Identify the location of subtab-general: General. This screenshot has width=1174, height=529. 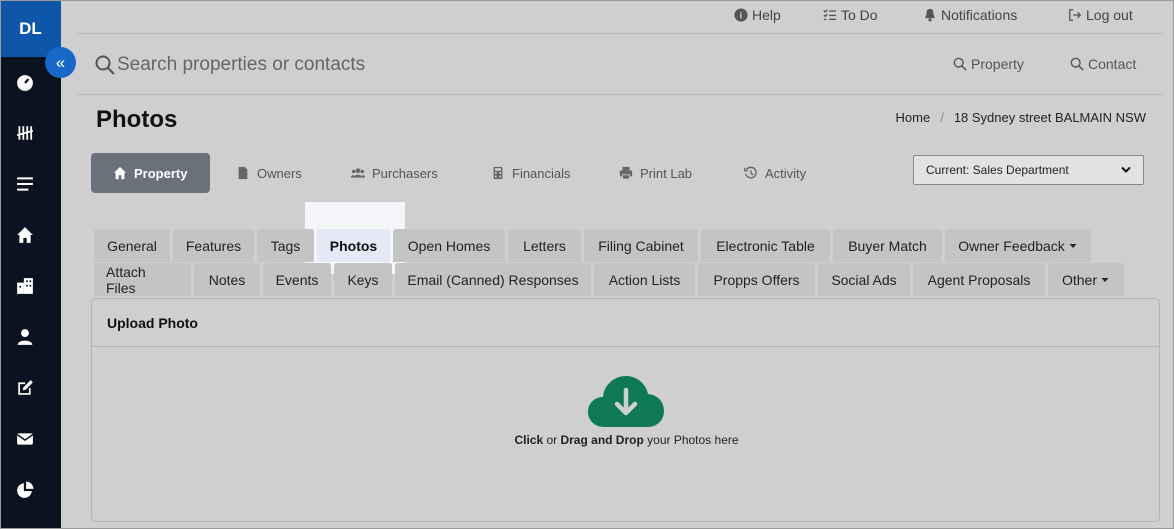
(132, 245).